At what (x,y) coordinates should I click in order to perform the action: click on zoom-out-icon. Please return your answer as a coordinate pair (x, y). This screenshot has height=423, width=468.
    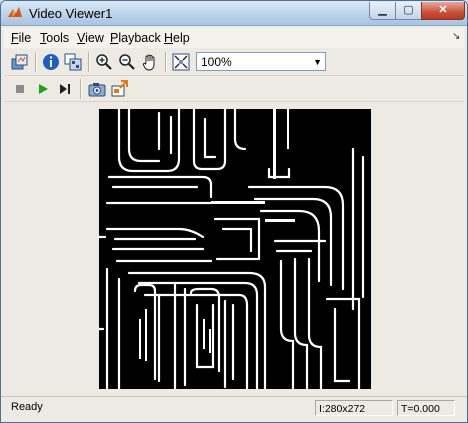
    Looking at the image, I should click on (127, 62).